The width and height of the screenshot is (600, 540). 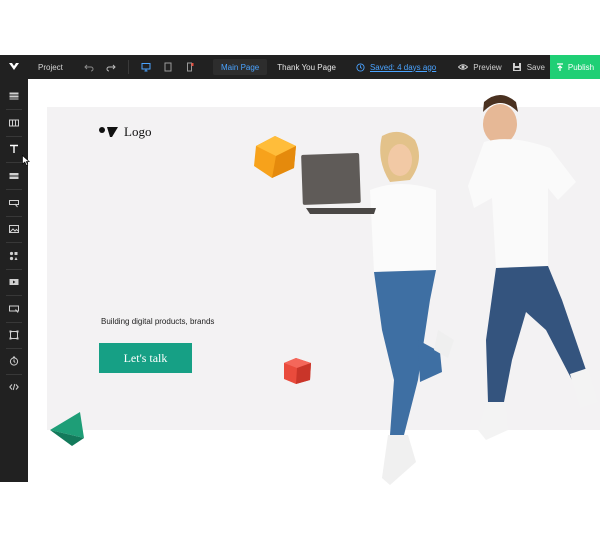 What do you see at coordinates (111, 67) in the screenshot?
I see `redo-icon` at bounding box center [111, 67].